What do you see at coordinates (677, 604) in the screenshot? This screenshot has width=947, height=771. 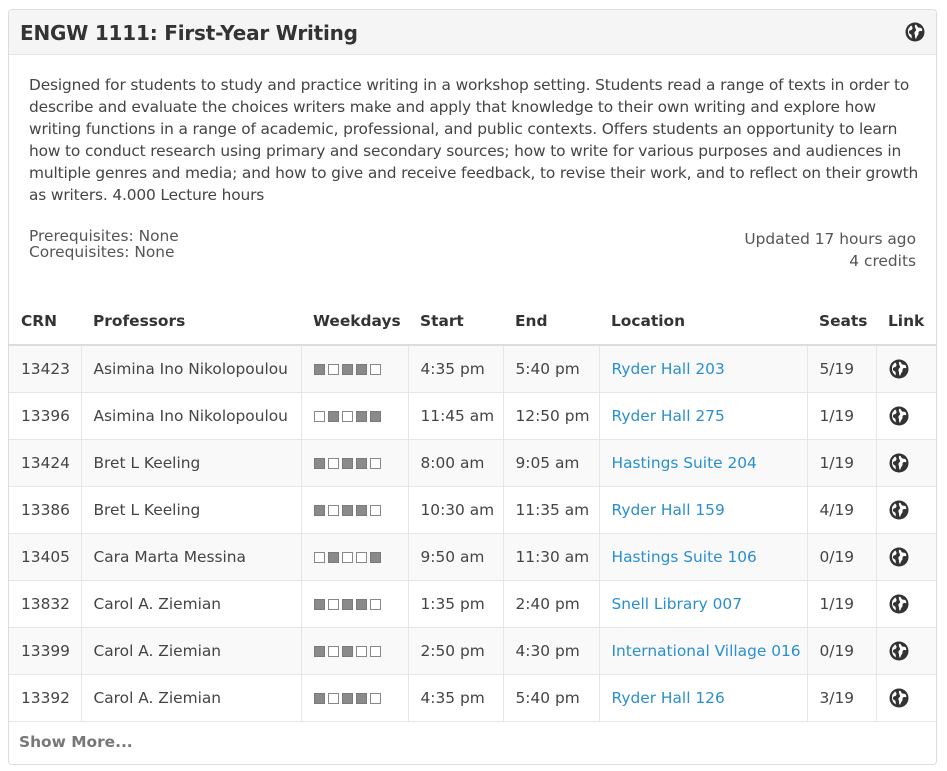 I see `location-link: Snell Library 007` at bounding box center [677, 604].